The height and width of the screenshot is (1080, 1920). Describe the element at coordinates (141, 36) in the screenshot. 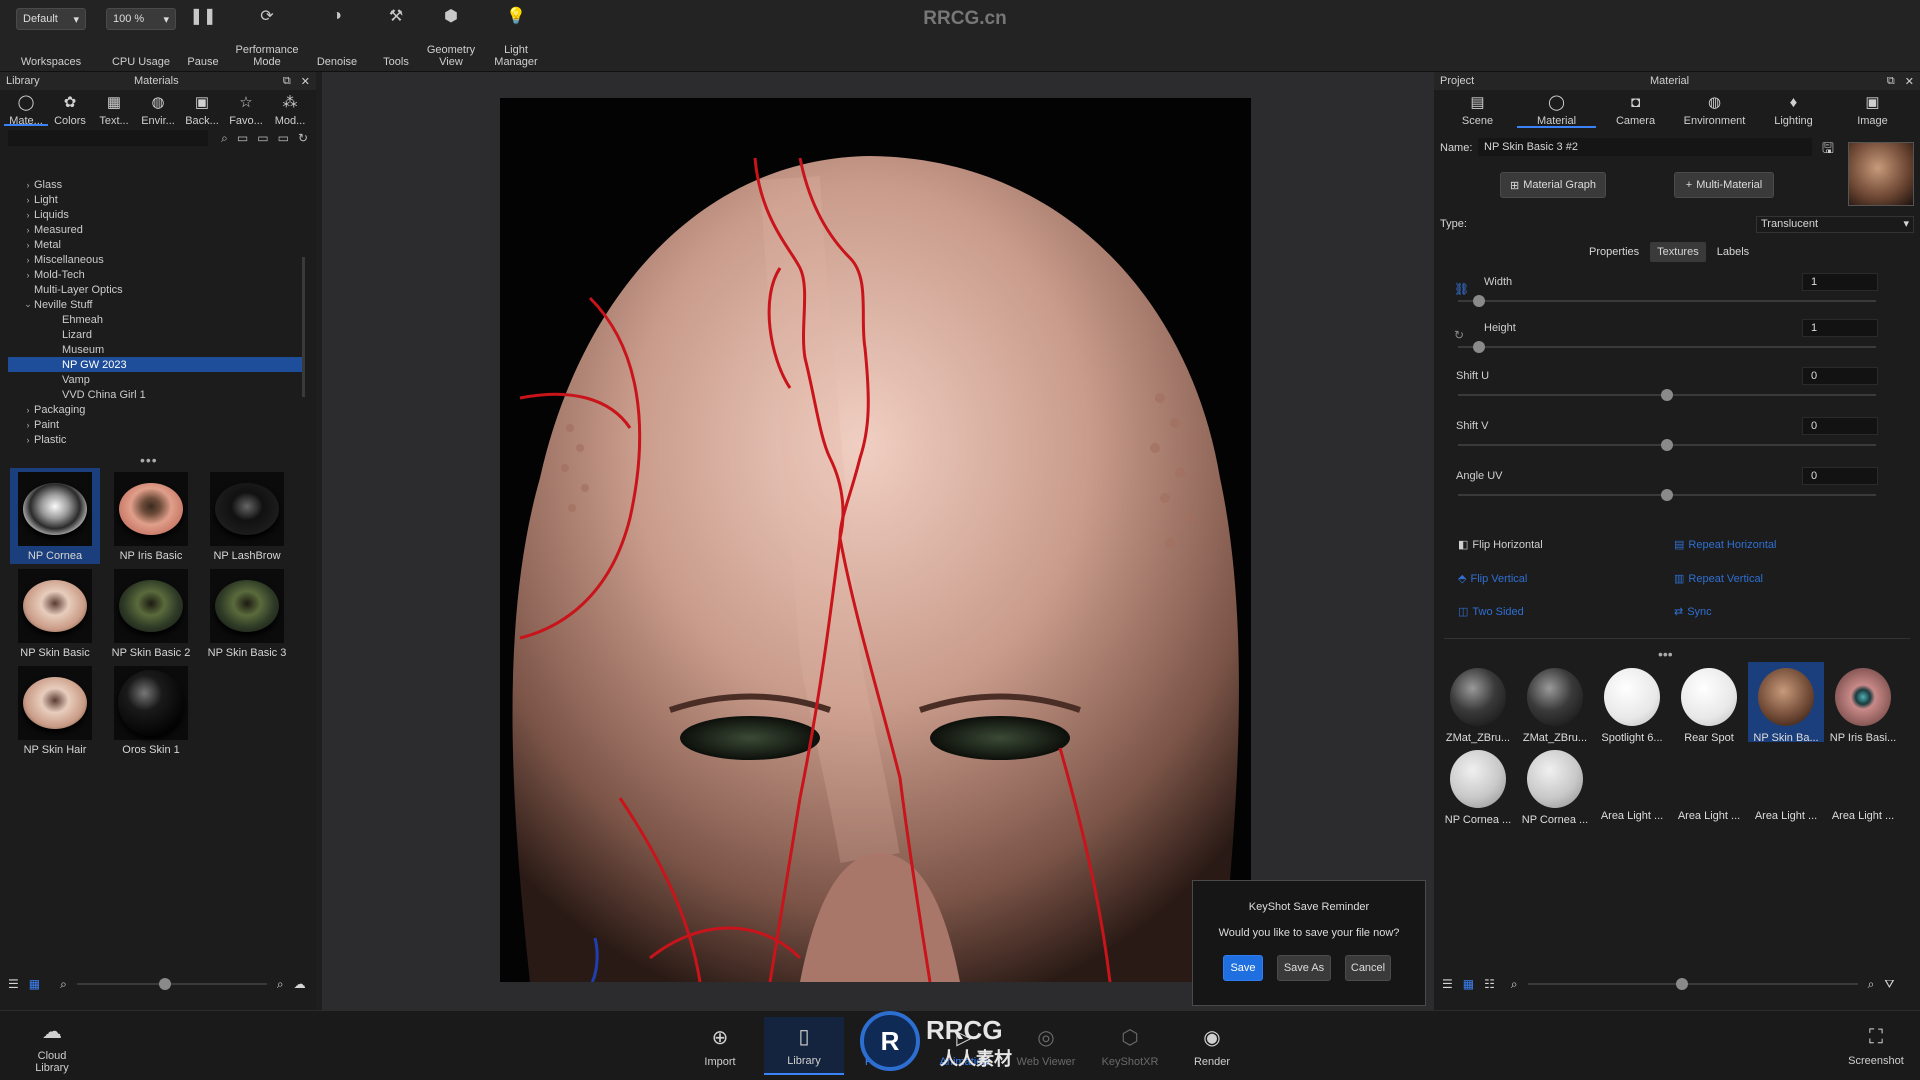

I see `cpu-usage-control: 100 % ▾ CPU Usage` at that location.